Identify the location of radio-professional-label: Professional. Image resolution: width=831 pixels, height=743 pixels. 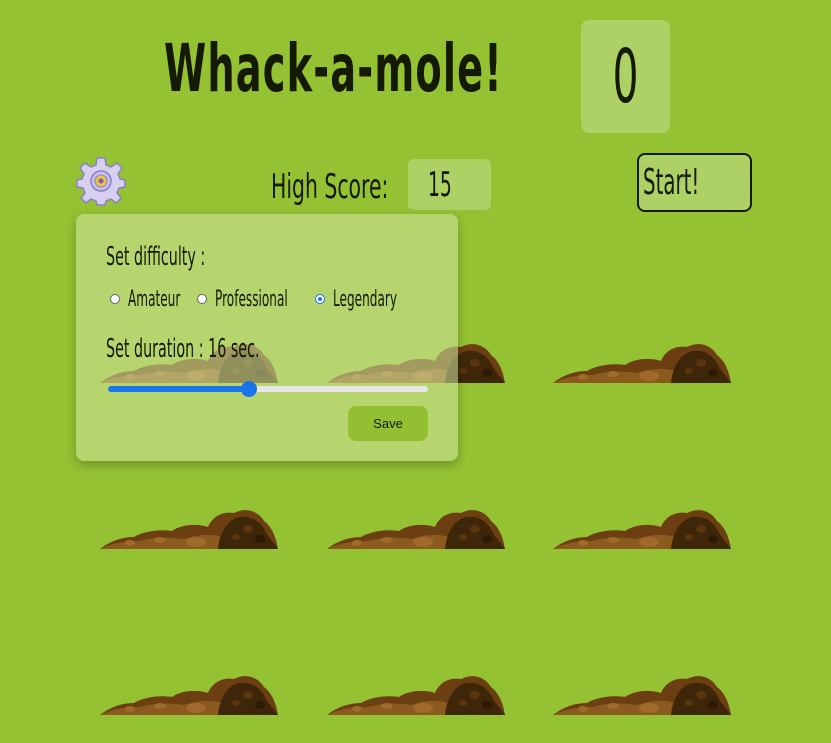
(251, 299).